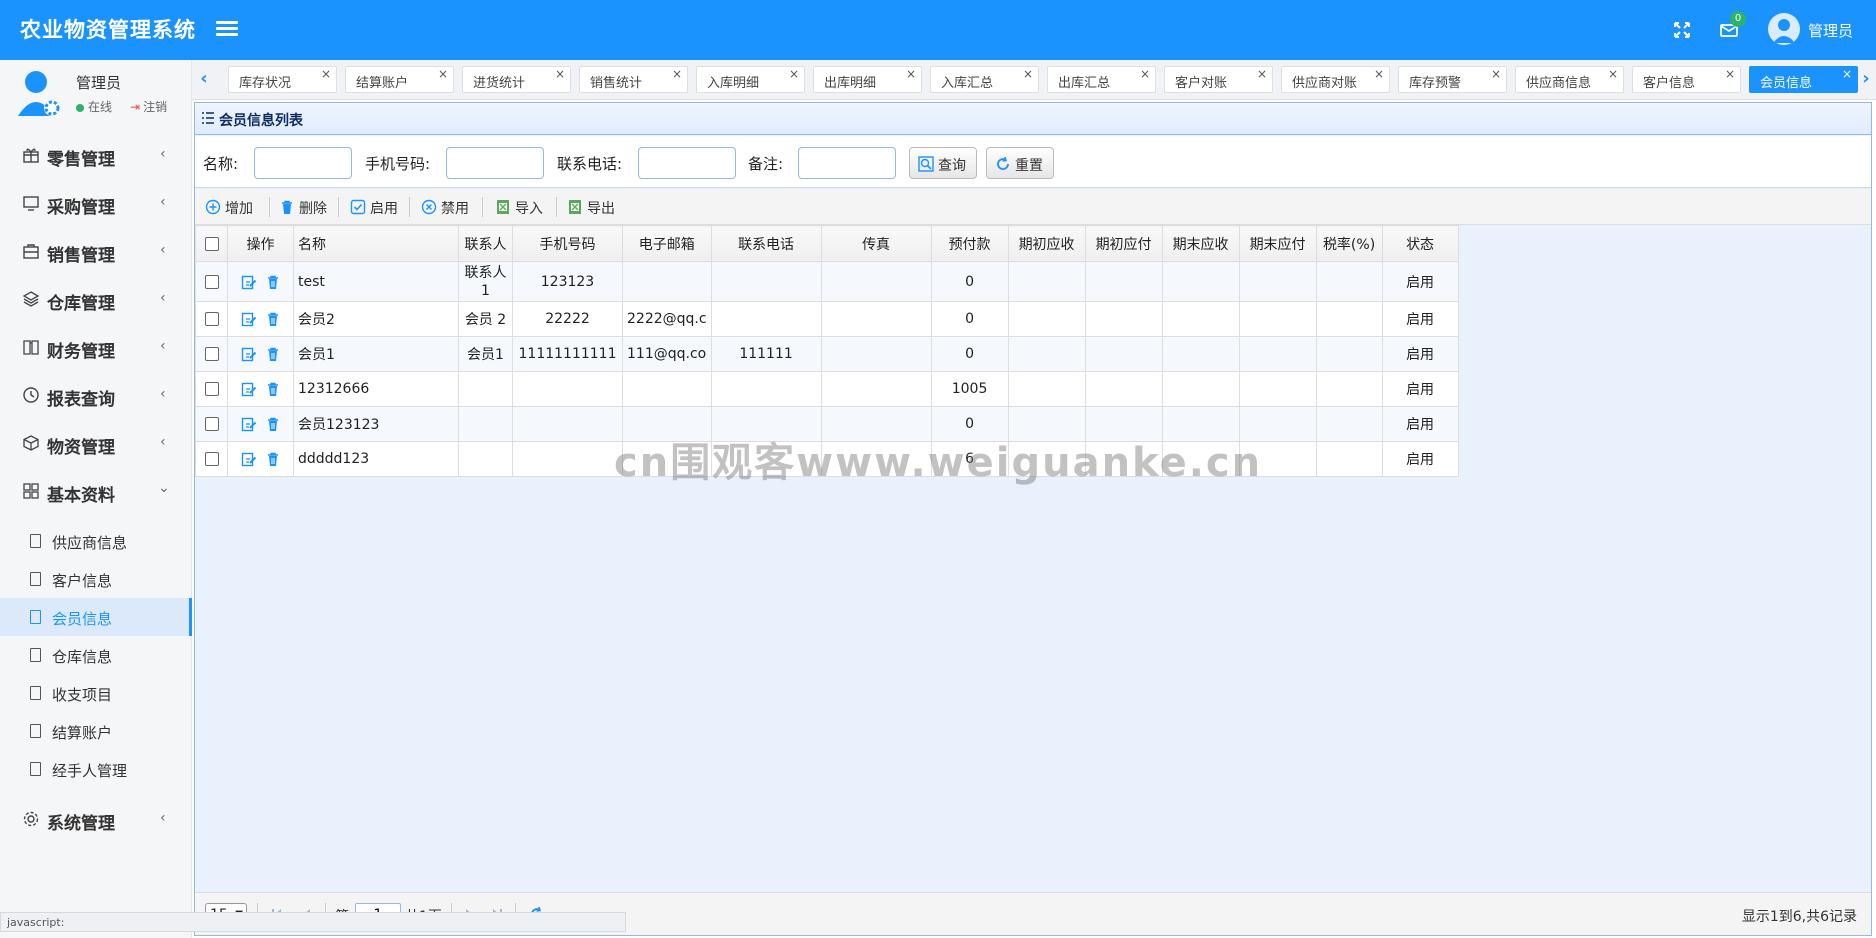  What do you see at coordinates (827, 389) in the screenshot?
I see `table-row: 12312666 1005 启用` at bounding box center [827, 389].